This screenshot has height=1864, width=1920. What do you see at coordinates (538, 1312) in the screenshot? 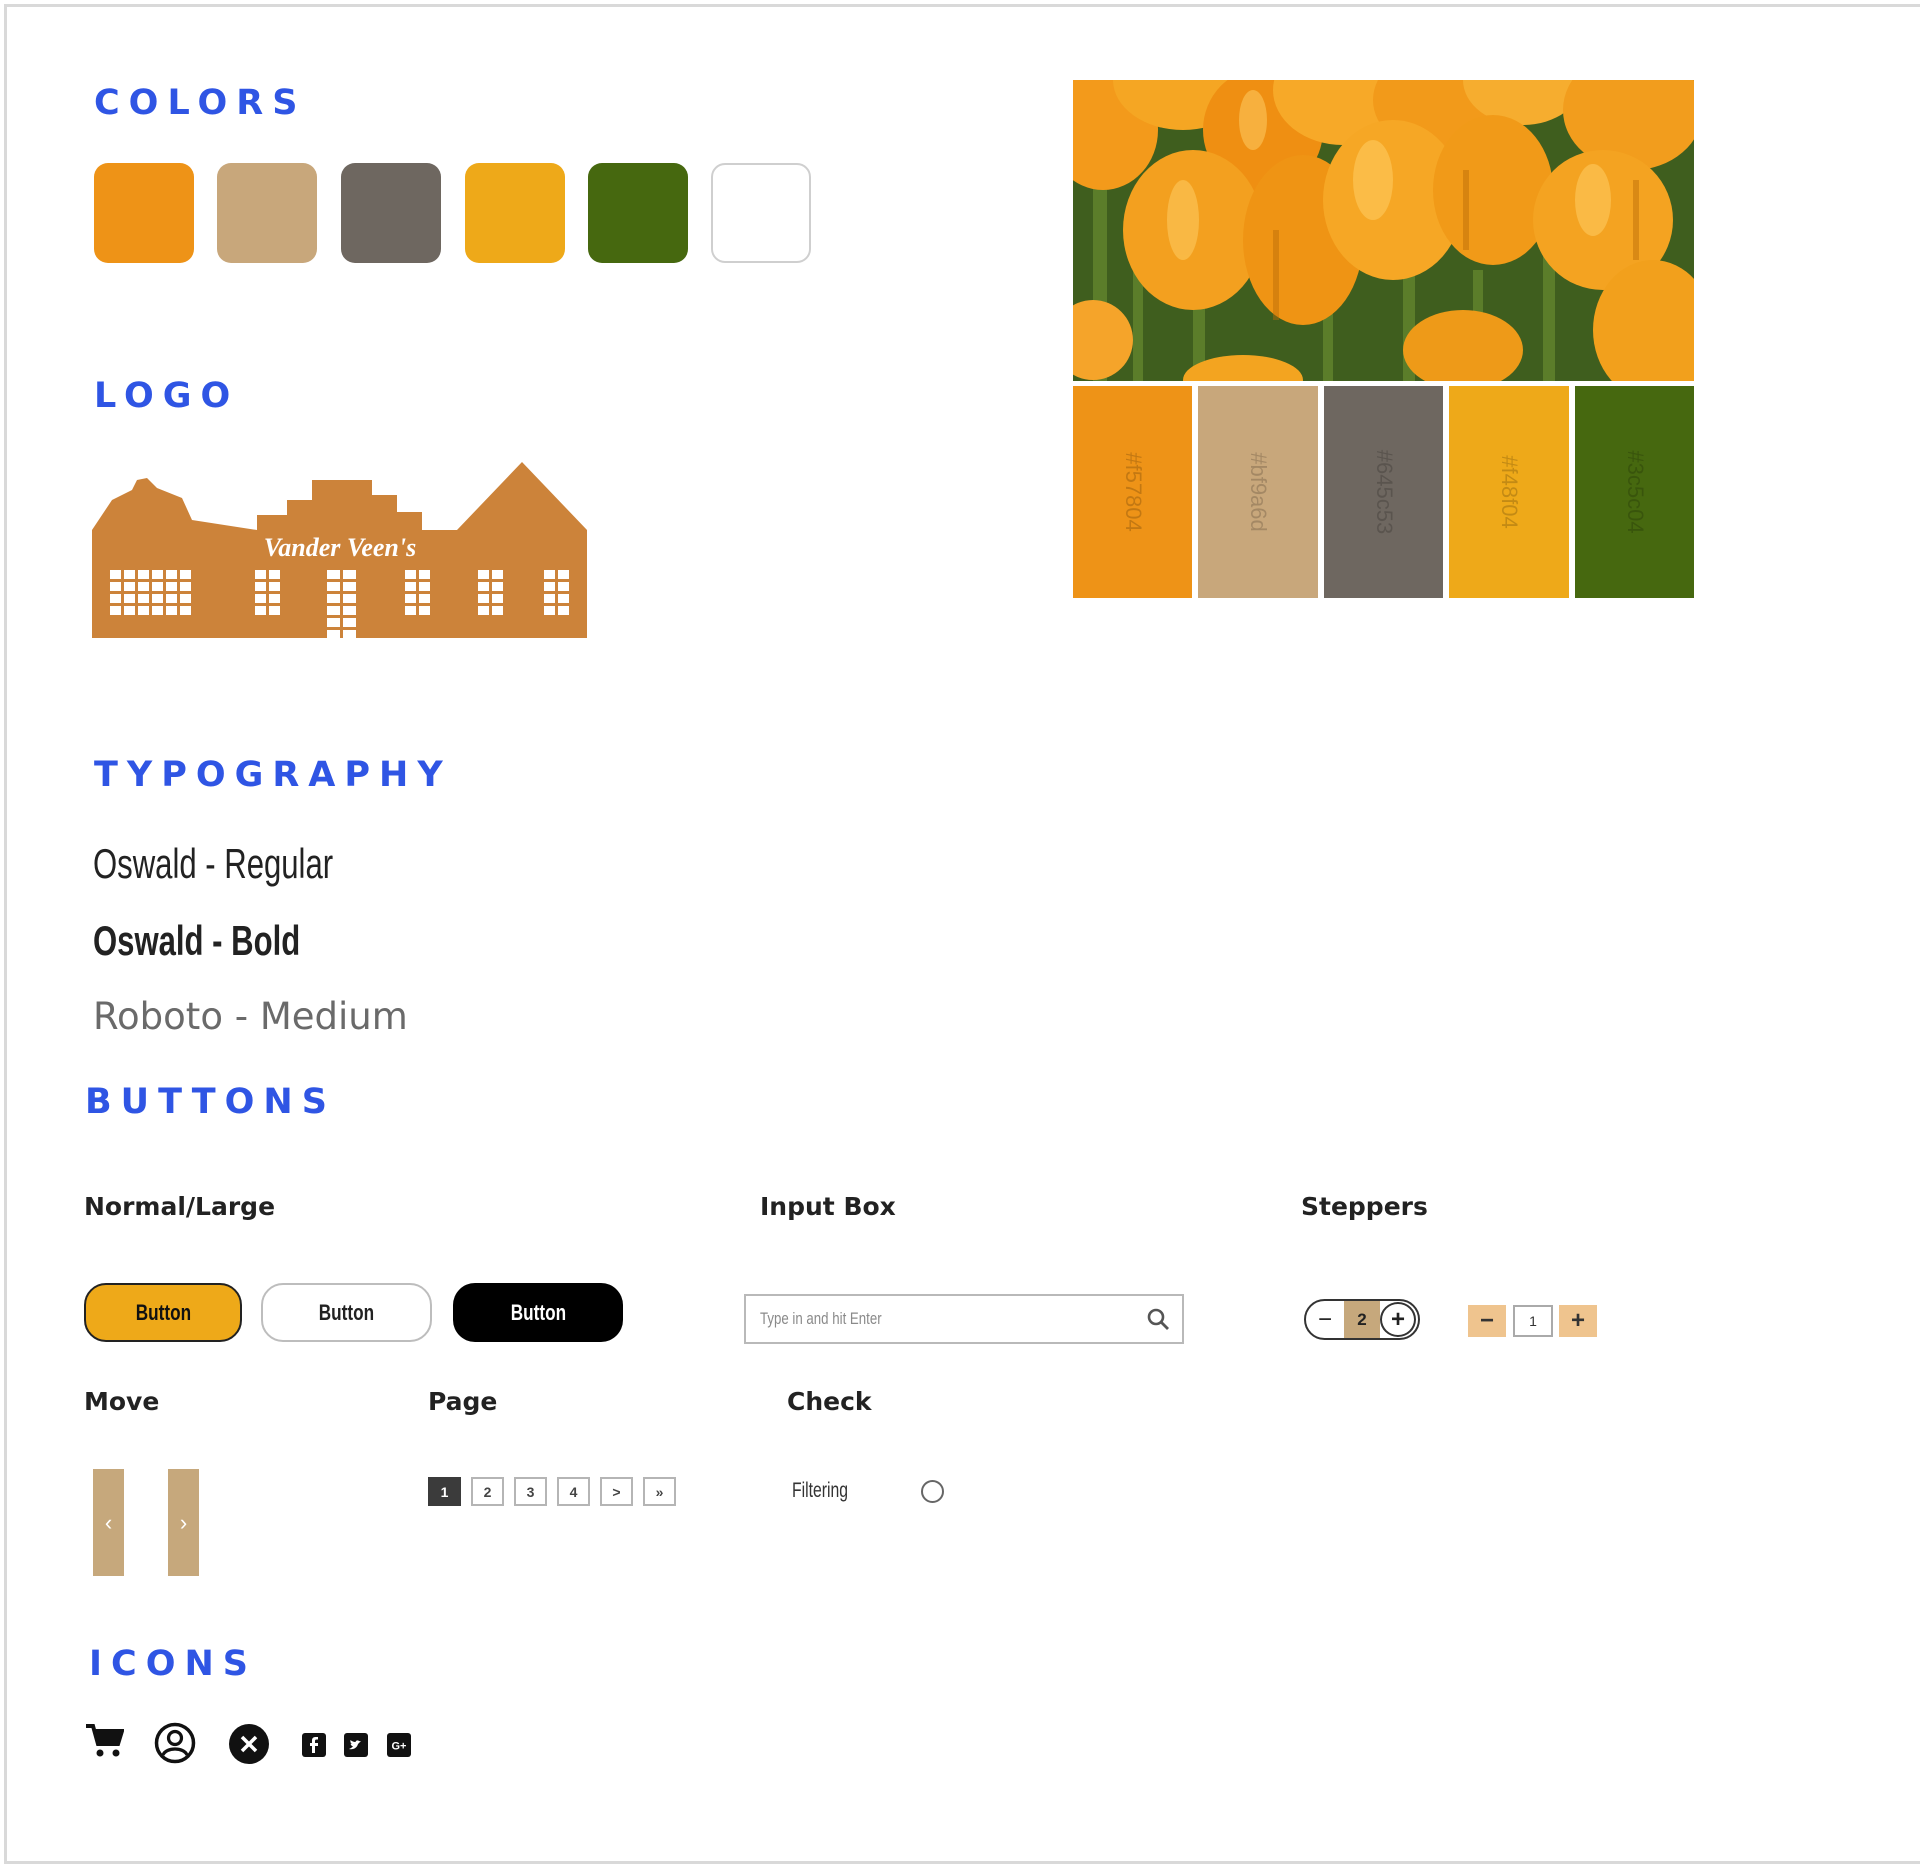
I see `dark-button: Button` at bounding box center [538, 1312].